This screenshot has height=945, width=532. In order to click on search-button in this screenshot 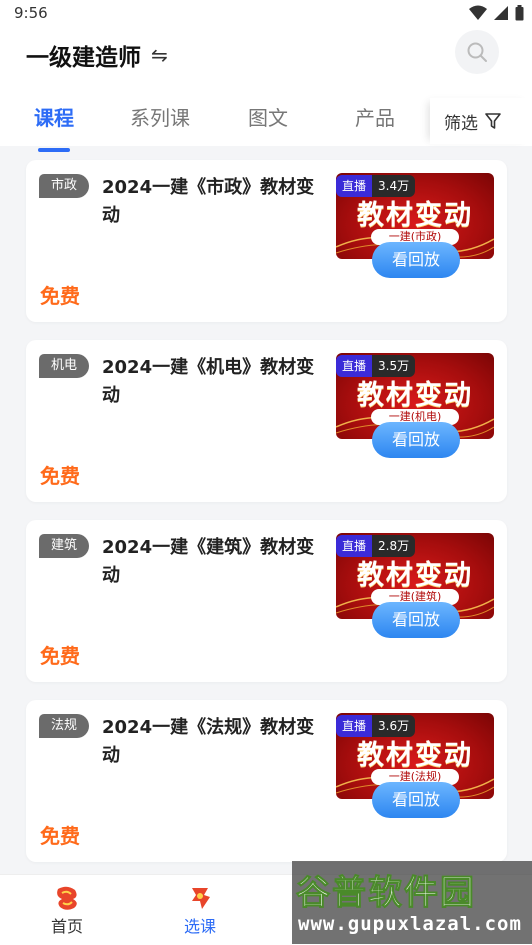, I will do `click(477, 52)`.